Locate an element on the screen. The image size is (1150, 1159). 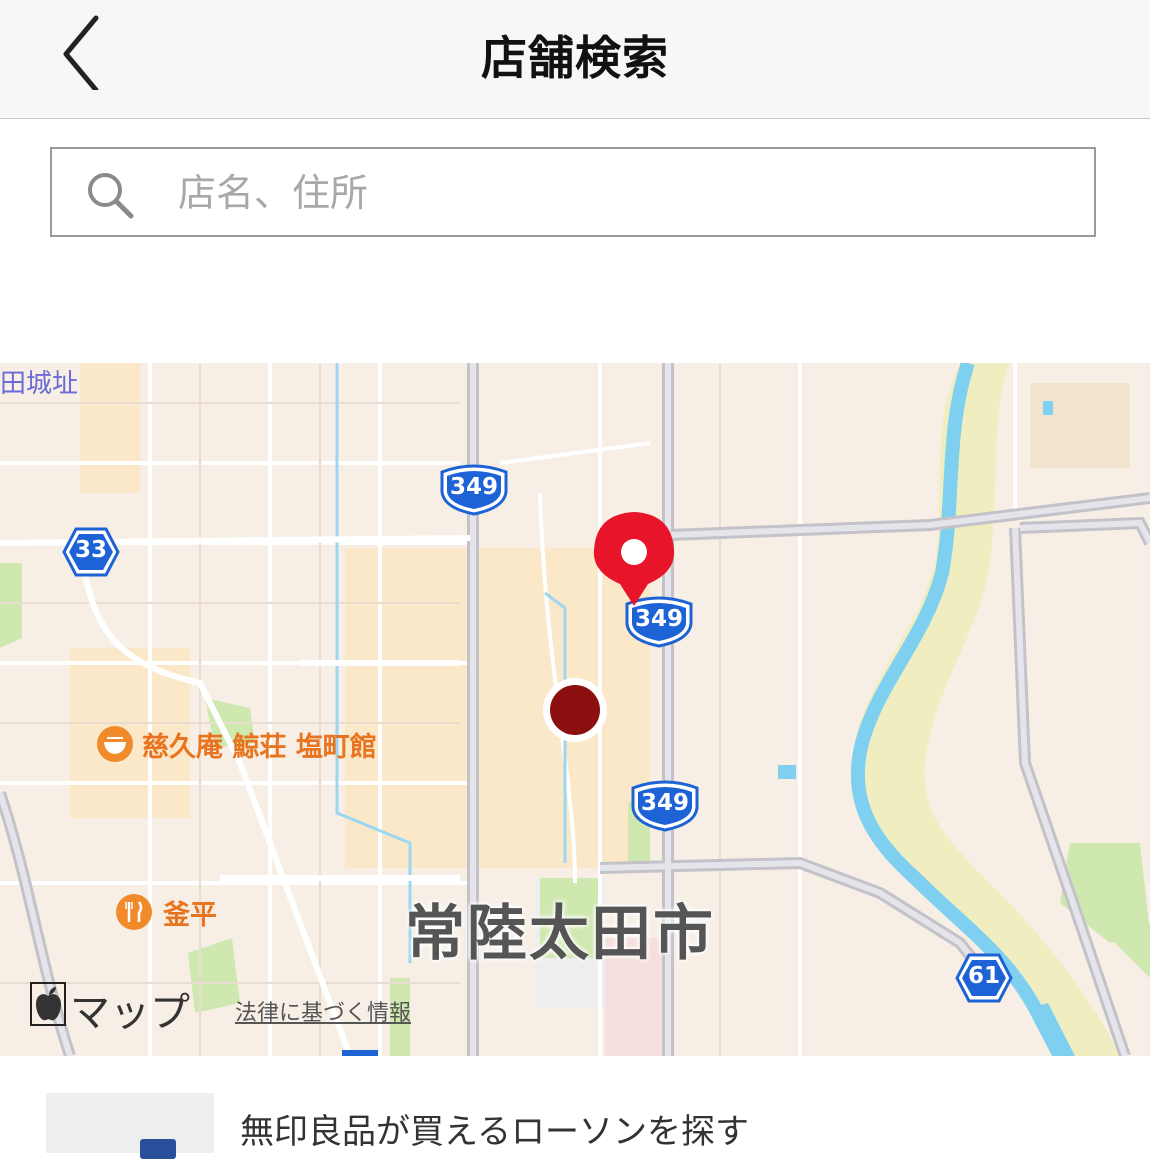
poi-label: 釜平 is located at coordinates (190, 915).